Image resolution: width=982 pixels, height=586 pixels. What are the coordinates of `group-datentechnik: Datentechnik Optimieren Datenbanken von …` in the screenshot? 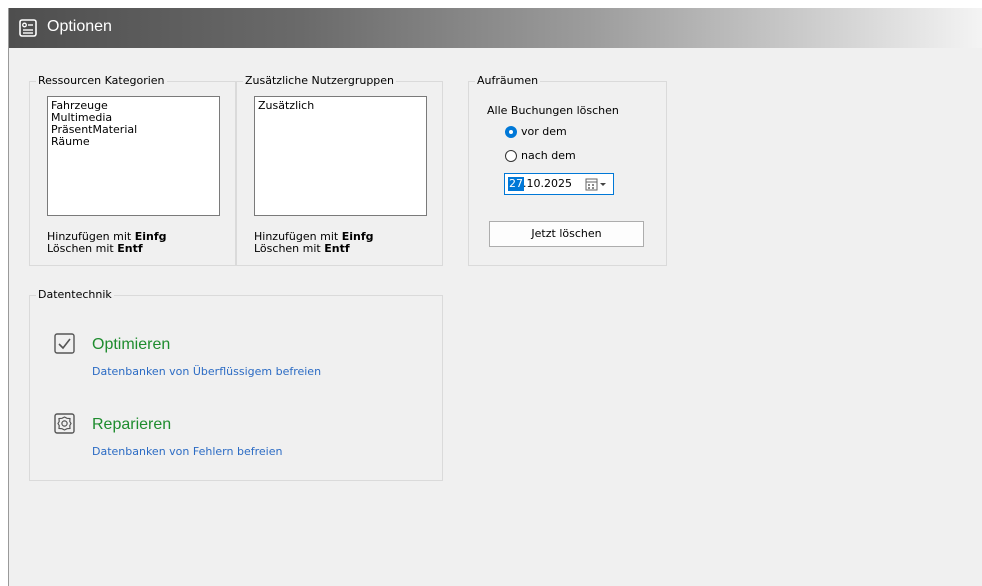 It's located at (236, 384).